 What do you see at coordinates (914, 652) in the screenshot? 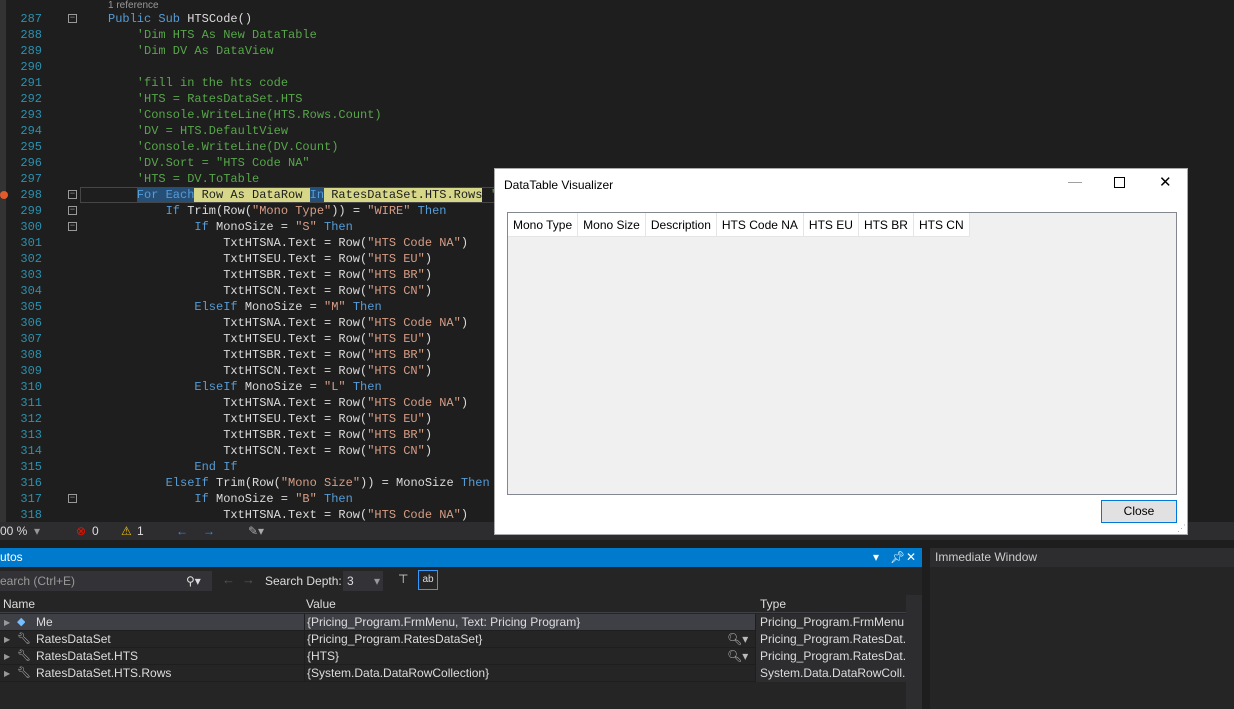
I see `vertical-scrollbar` at bounding box center [914, 652].